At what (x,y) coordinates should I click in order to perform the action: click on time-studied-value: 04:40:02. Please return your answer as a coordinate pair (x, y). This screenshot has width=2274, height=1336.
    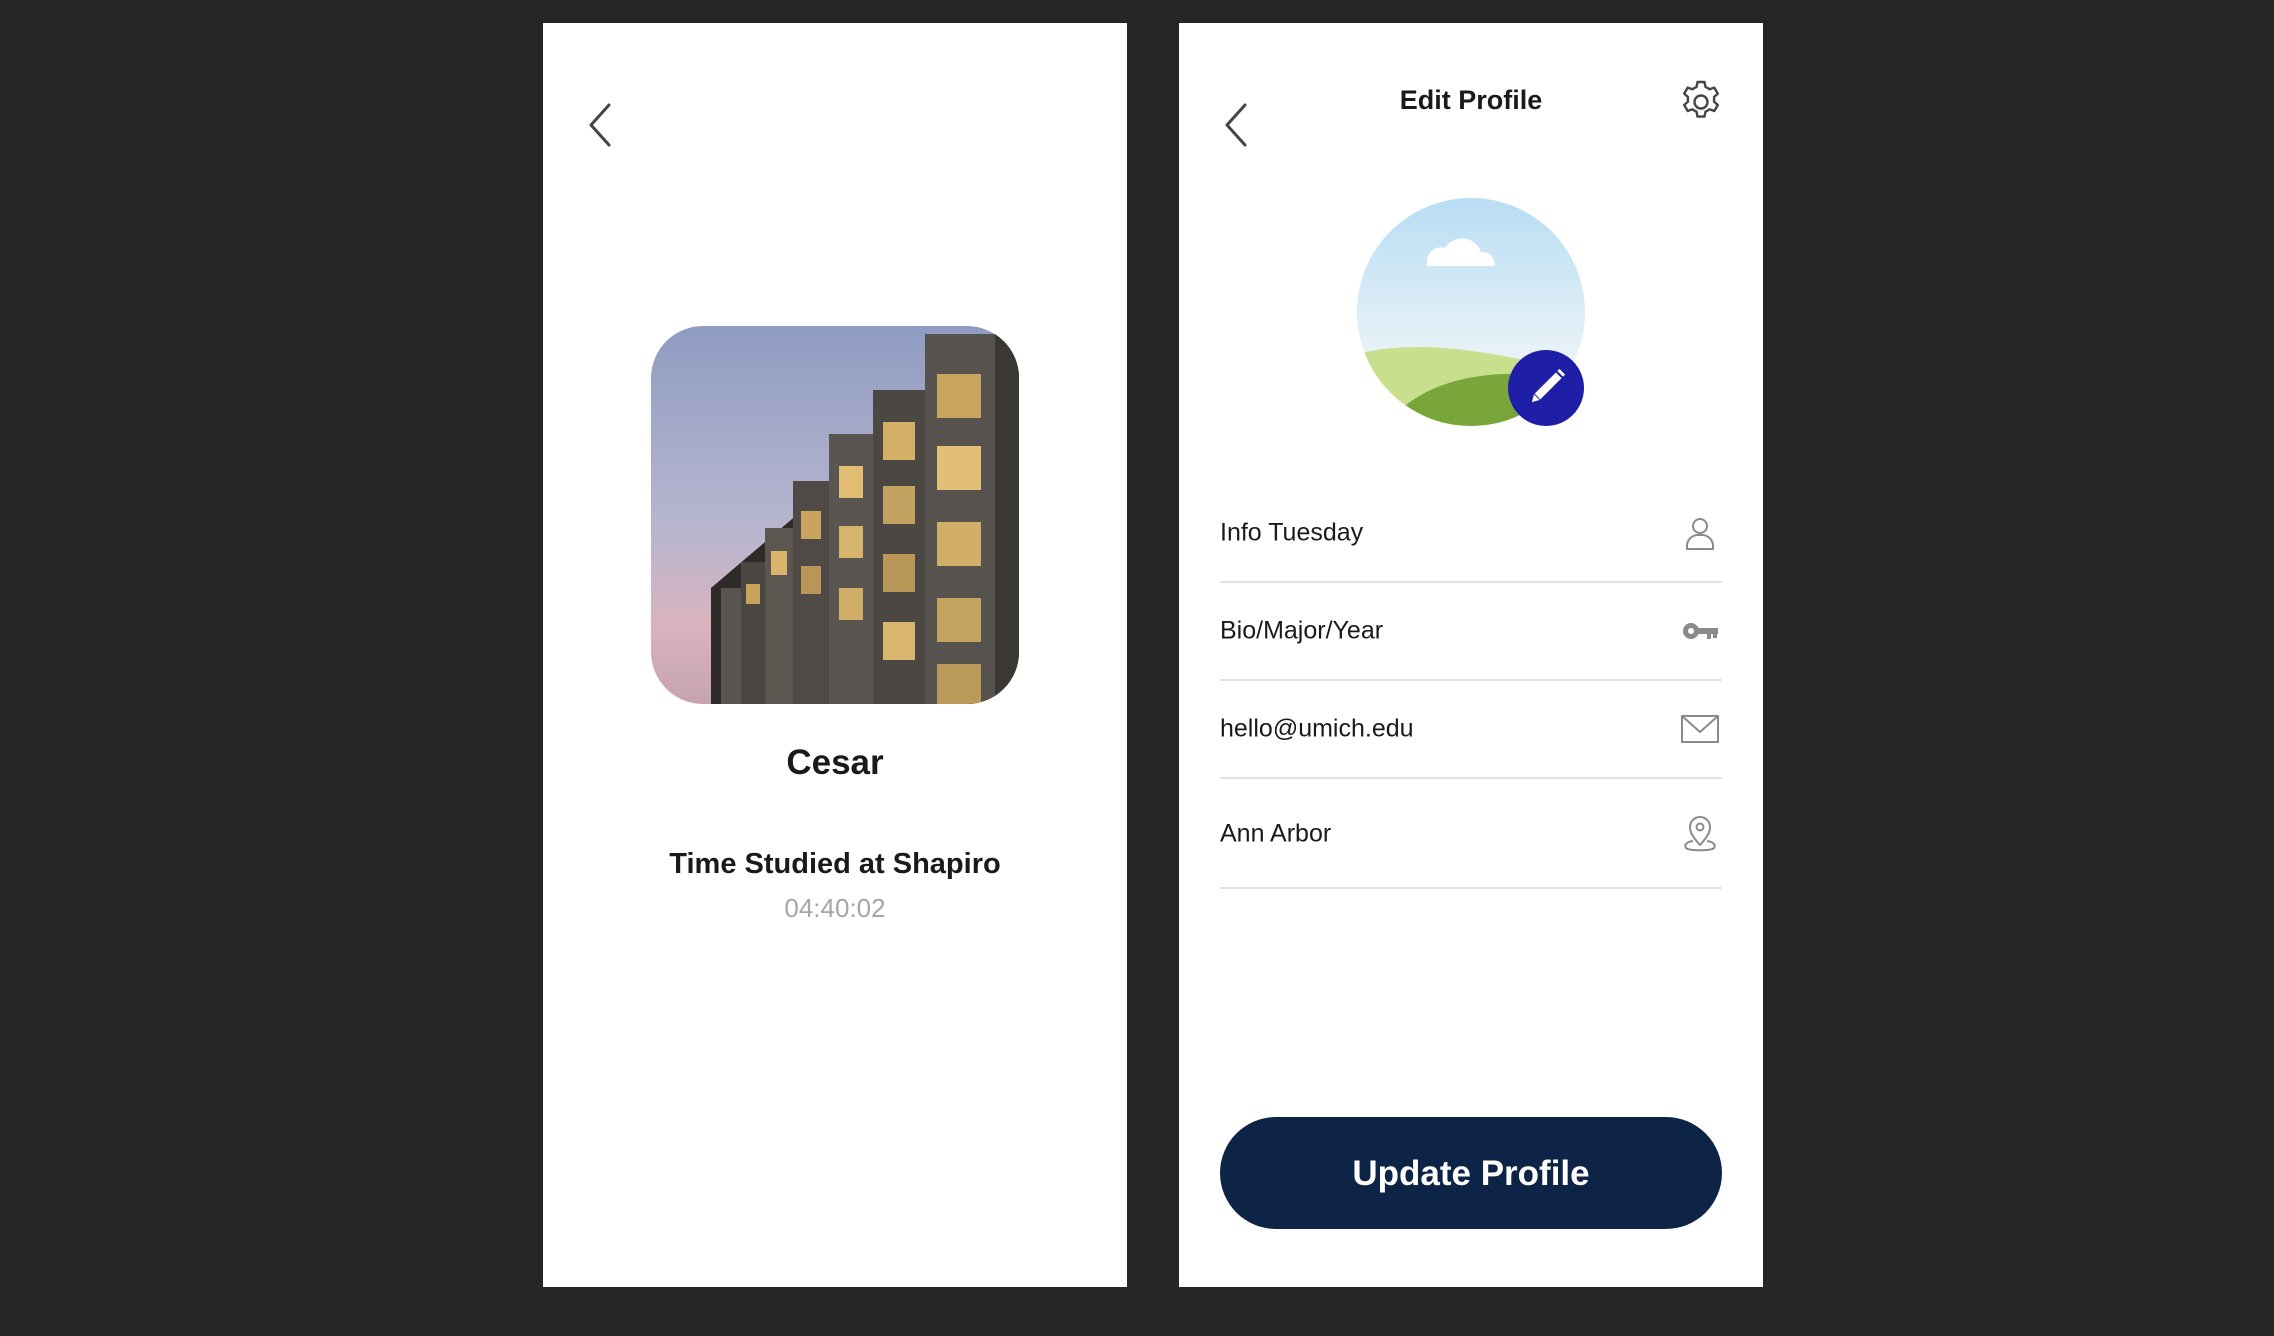
    Looking at the image, I should click on (835, 908).